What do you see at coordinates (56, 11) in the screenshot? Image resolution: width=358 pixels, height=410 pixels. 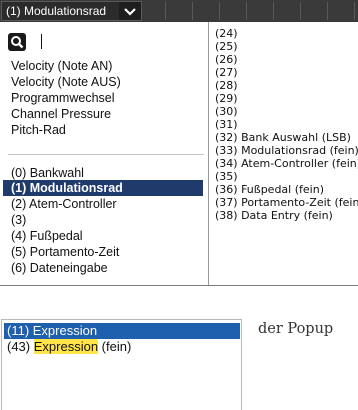 I see `controller-dropdown-value: (1) Modulationsrad` at bounding box center [56, 11].